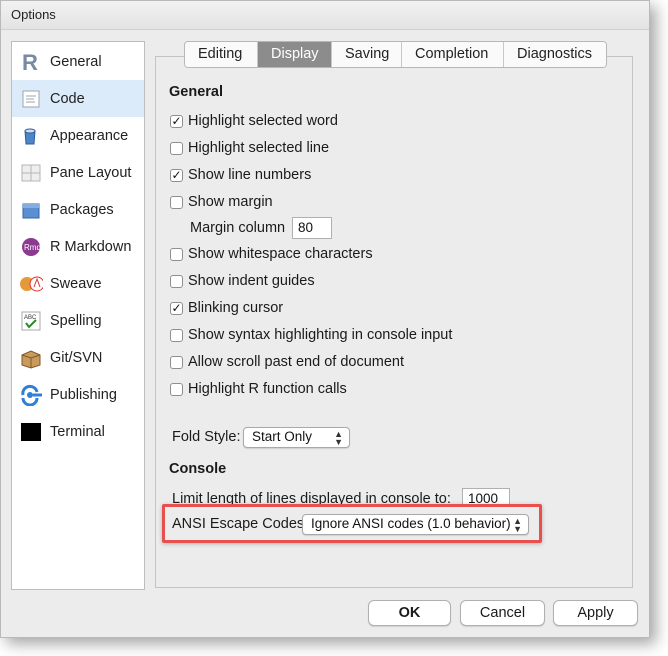  I want to click on svg-text: Rmd, so click(32, 247).